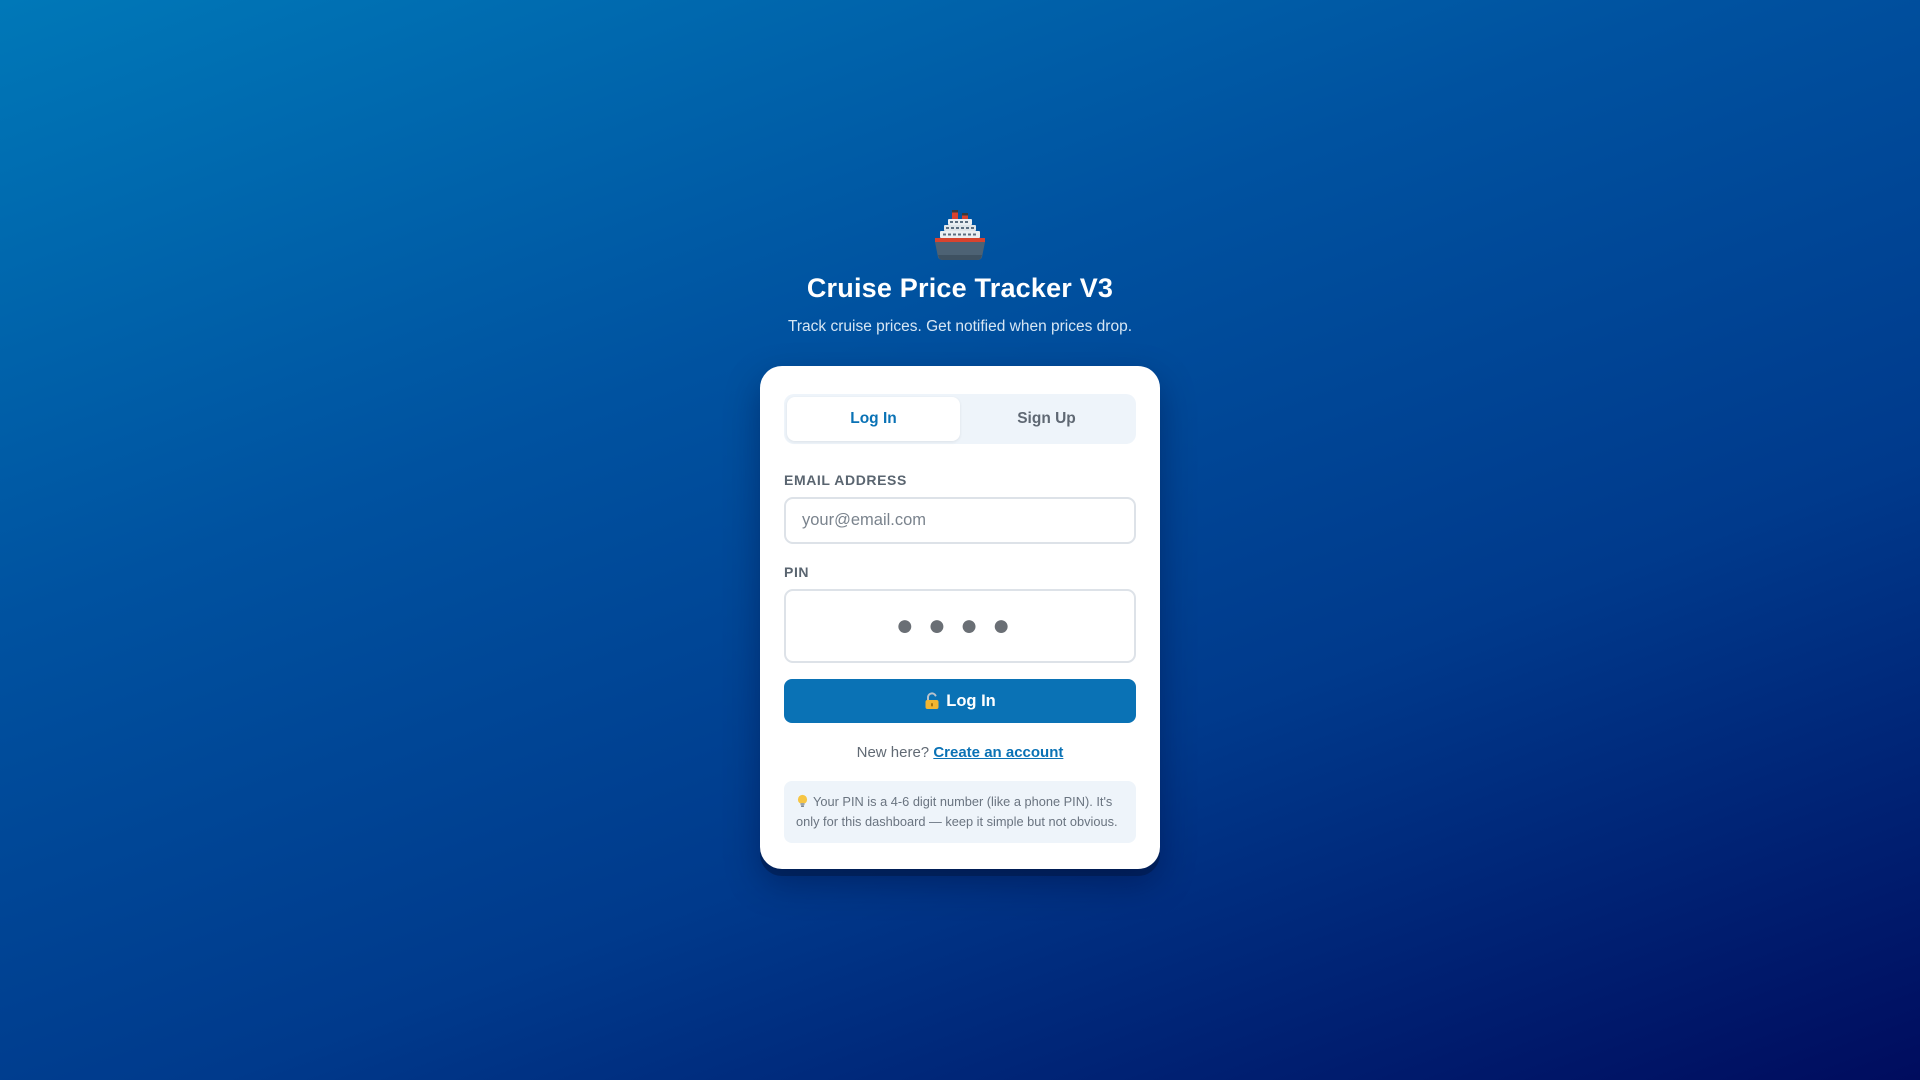  I want to click on log-in-button: Log In, so click(960, 701).